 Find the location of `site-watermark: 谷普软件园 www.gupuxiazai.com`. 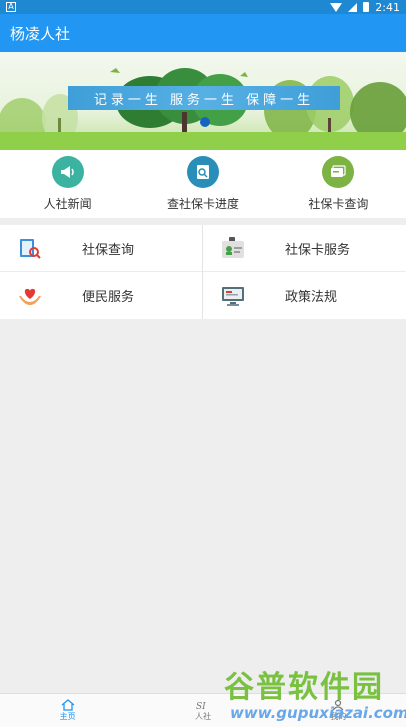

site-watermark: 谷普软件园 www.gupuxiazai.com is located at coordinates (314, 694).